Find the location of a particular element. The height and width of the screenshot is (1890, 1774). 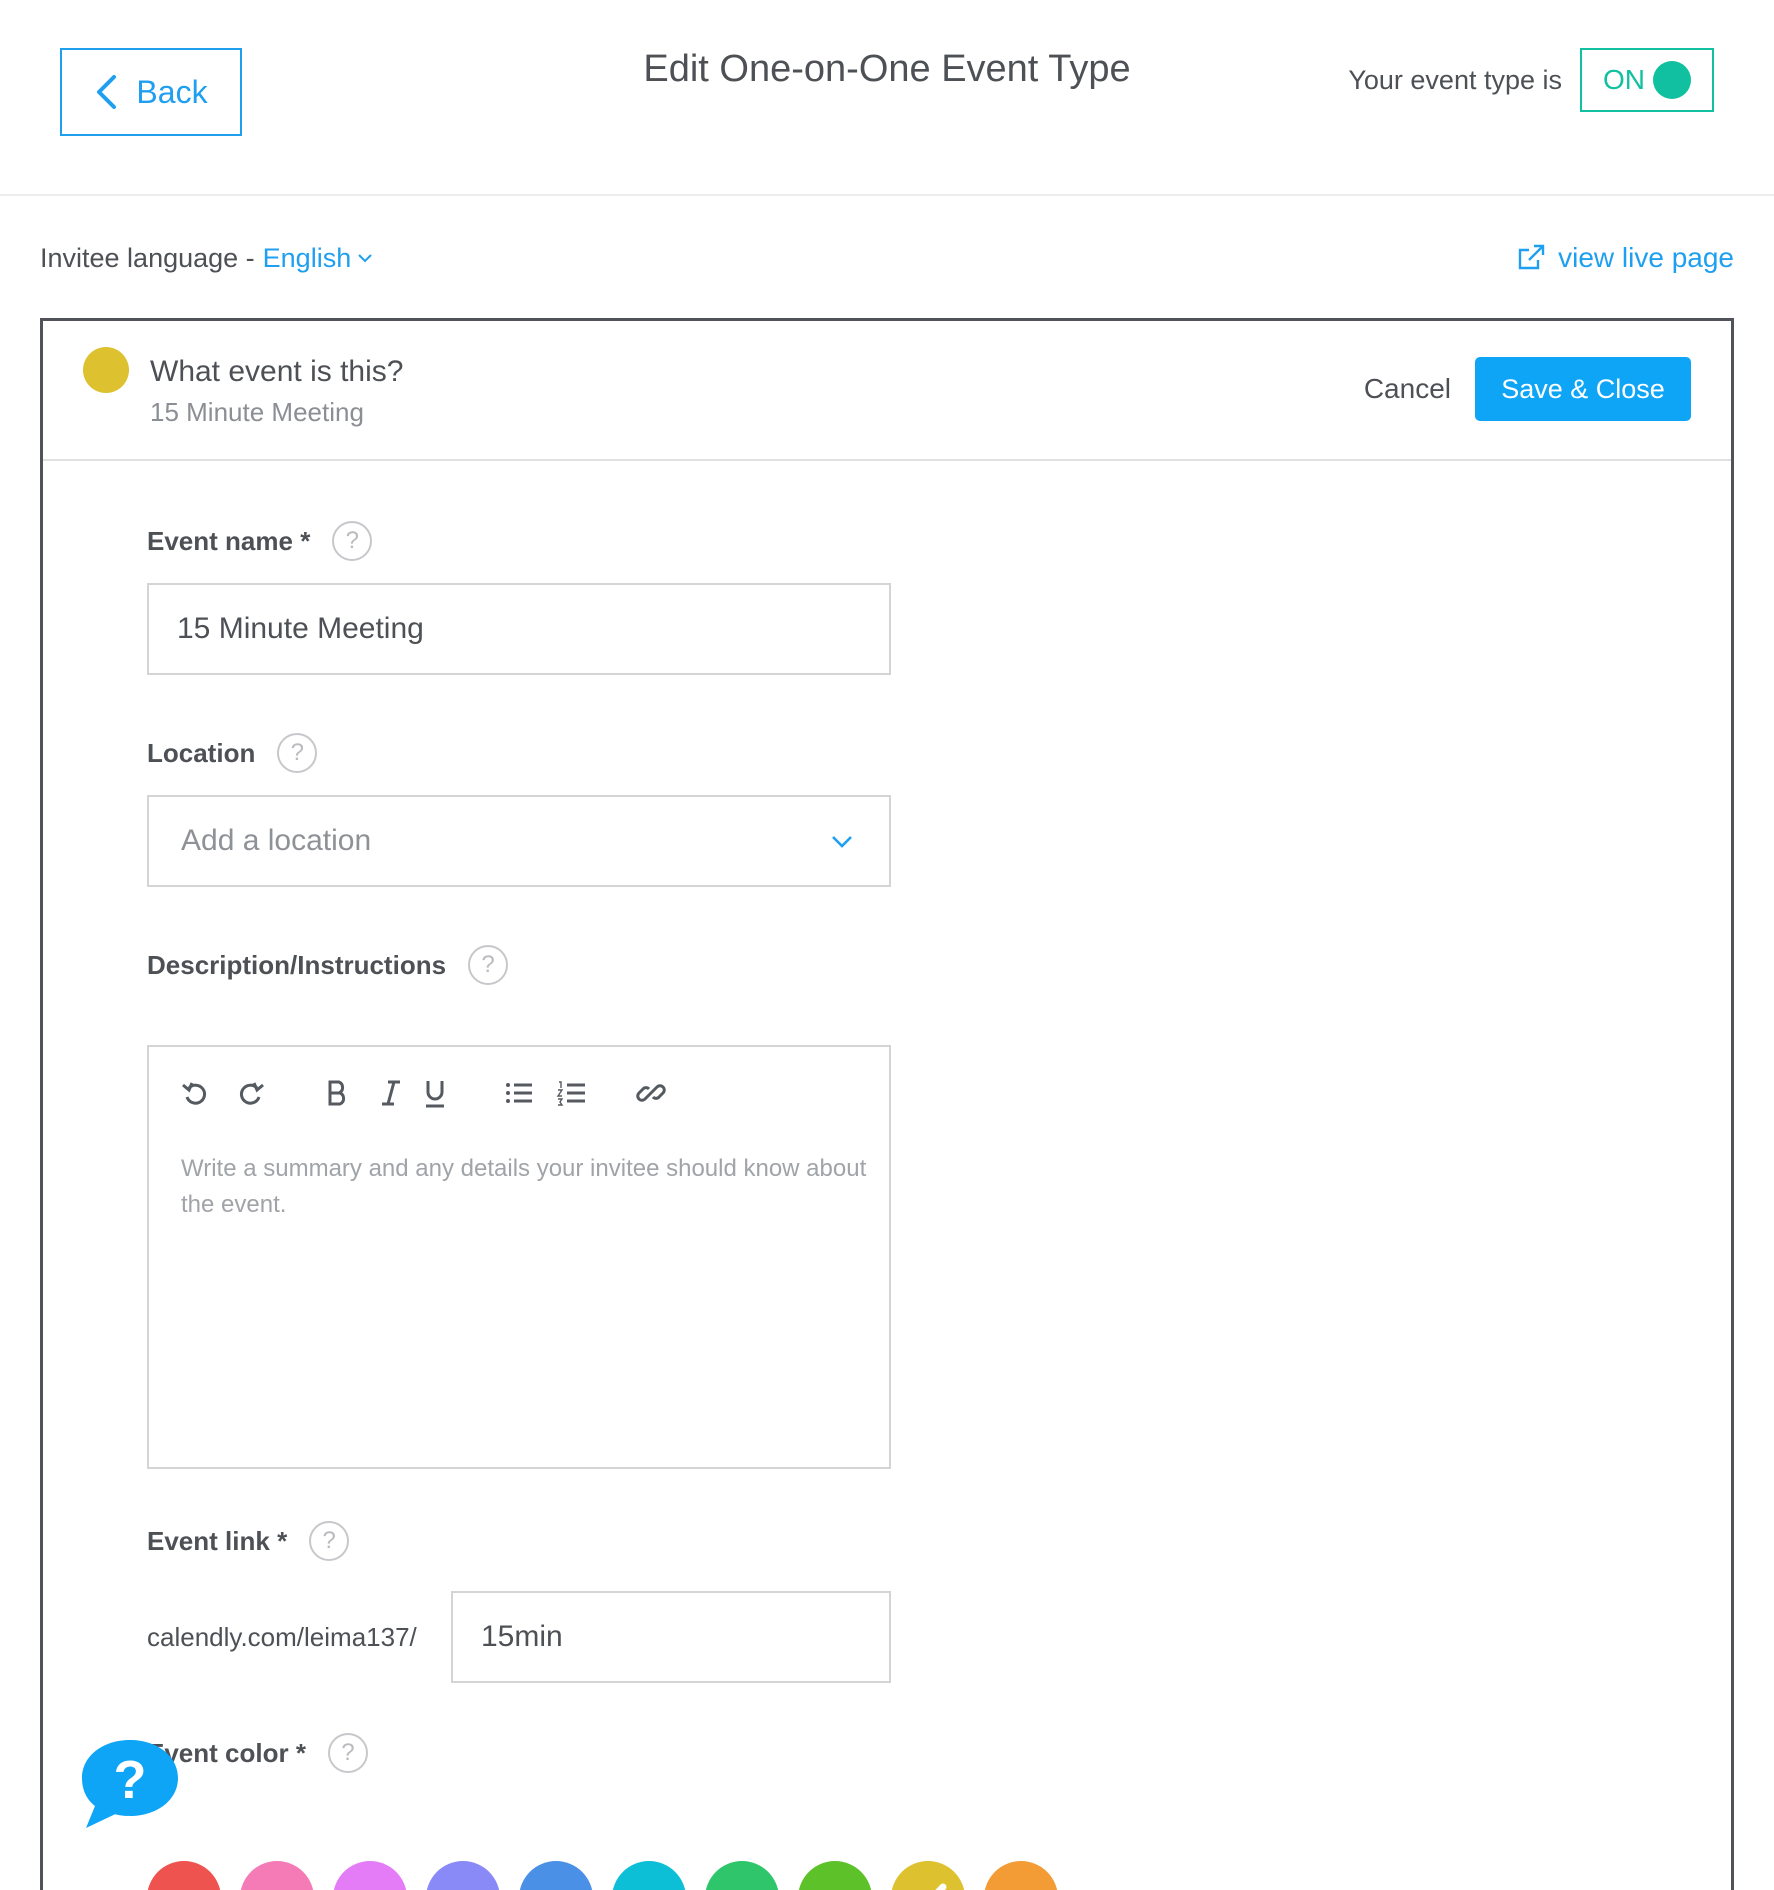

event-name-input: 15 Minute Meeting is located at coordinates (519, 629).